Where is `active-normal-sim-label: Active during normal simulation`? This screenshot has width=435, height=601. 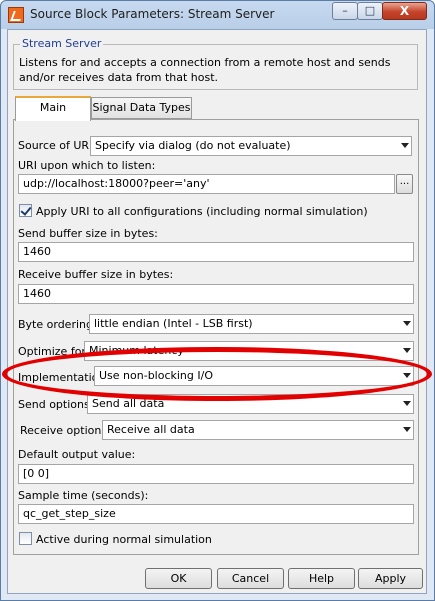
active-normal-sim-label: Active during normal simulation is located at coordinates (124, 539).